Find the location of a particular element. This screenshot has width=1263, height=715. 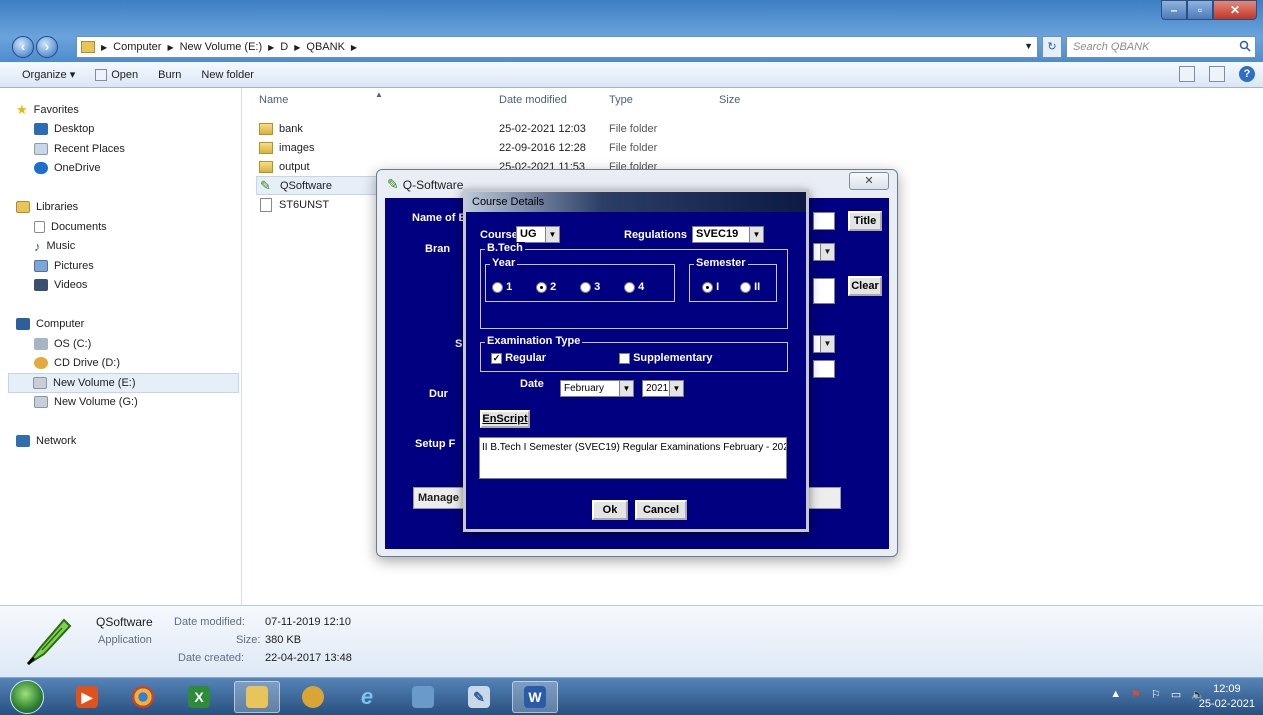

sidebar-item-onedrive: OneDrive is located at coordinates (120, 169).